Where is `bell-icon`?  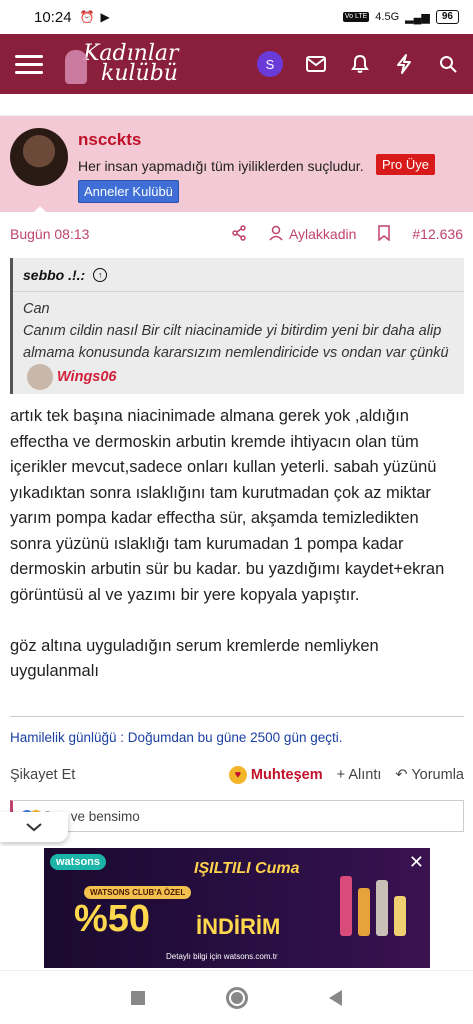
bell-icon is located at coordinates (360, 64).